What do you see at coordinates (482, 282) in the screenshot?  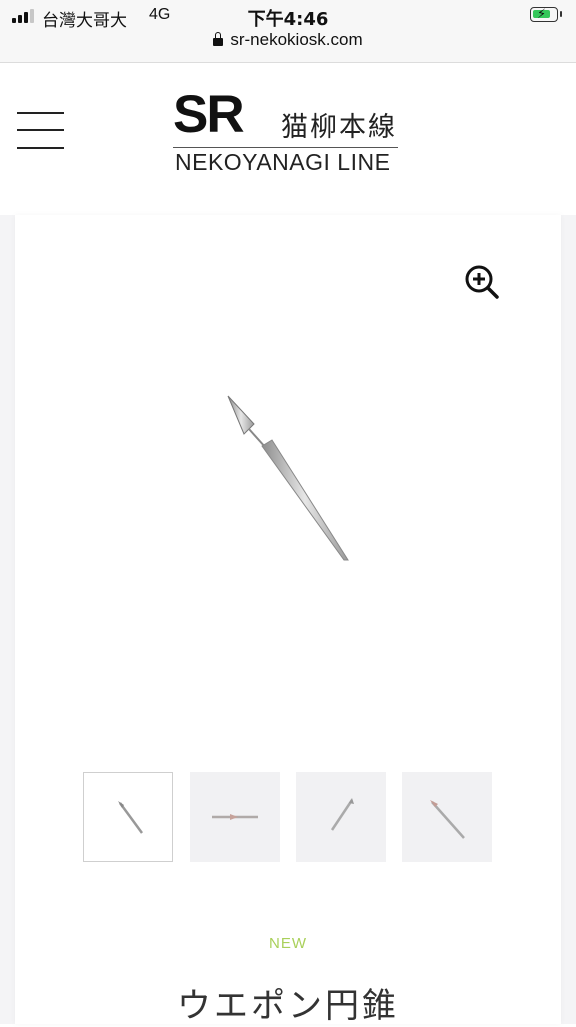 I see `zoom-in-icon` at bounding box center [482, 282].